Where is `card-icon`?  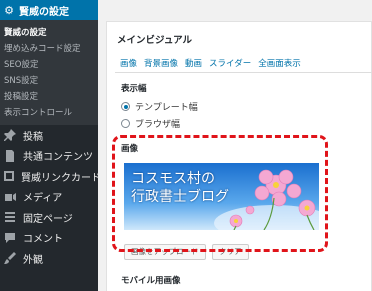 card-icon is located at coordinates (9, 176).